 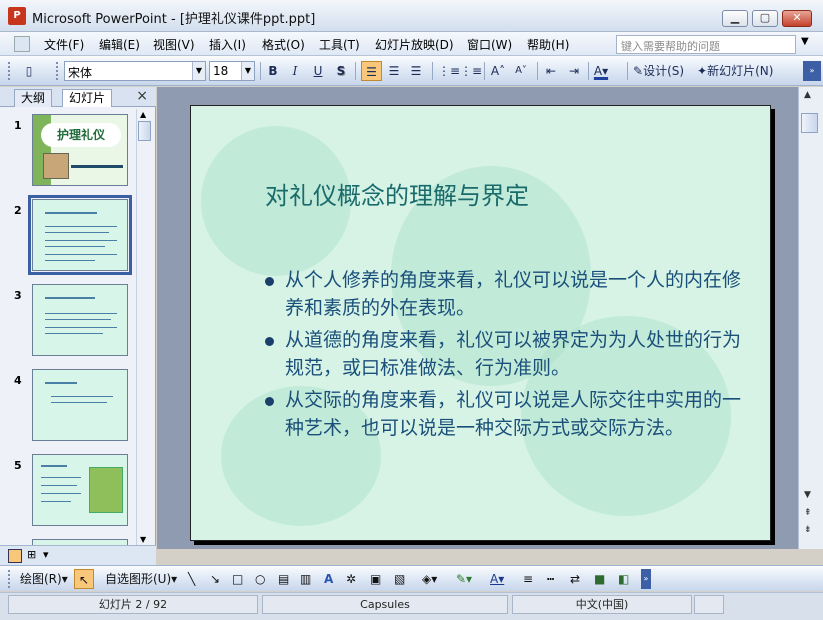 I want to click on font-size-select: 18 ▼, so click(x=232, y=71).